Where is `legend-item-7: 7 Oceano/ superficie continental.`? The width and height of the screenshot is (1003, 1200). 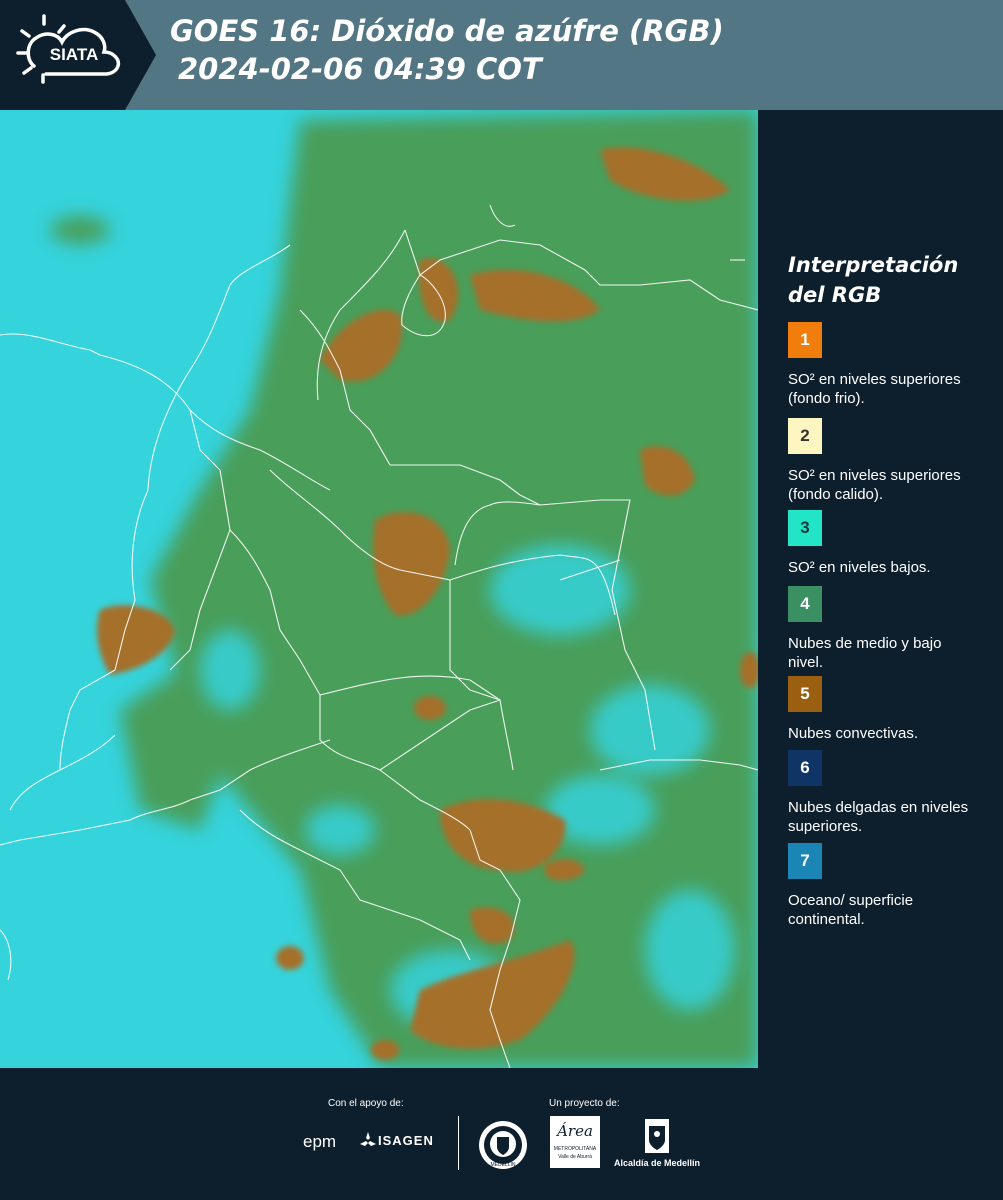 legend-item-7: 7 Oceano/ superficie continental. is located at coordinates (888, 886).